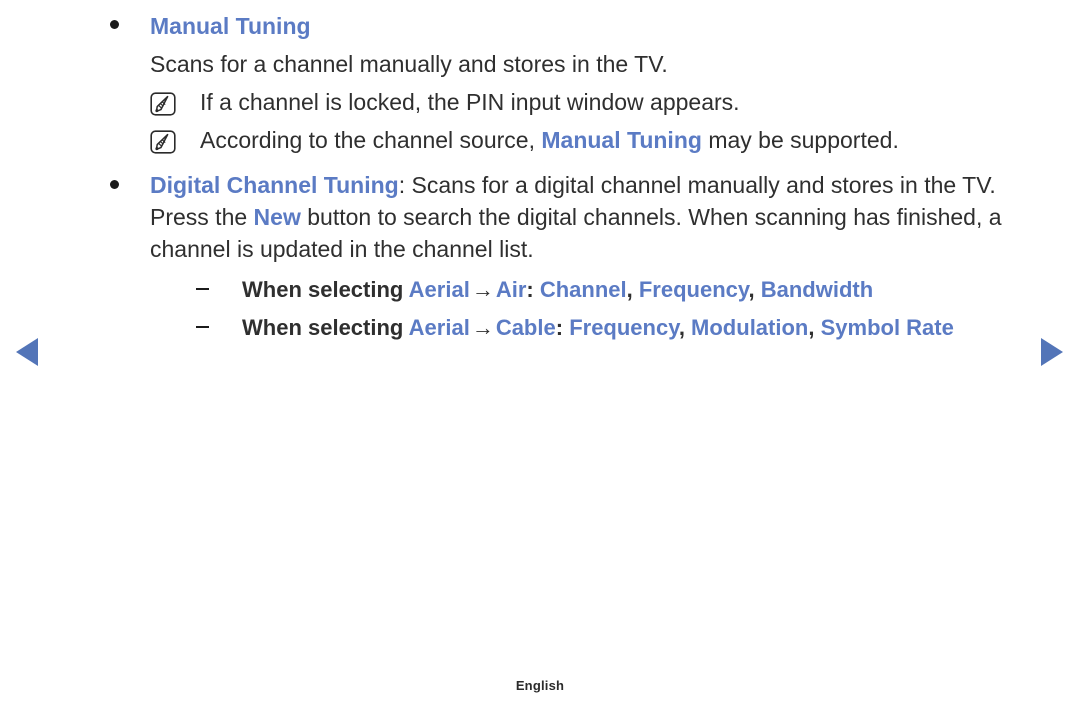 This screenshot has height=705, width=1080. Describe the element at coordinates (371, 140) in the screenshot. I see `note-prefix: According to the channel source,` at that location.